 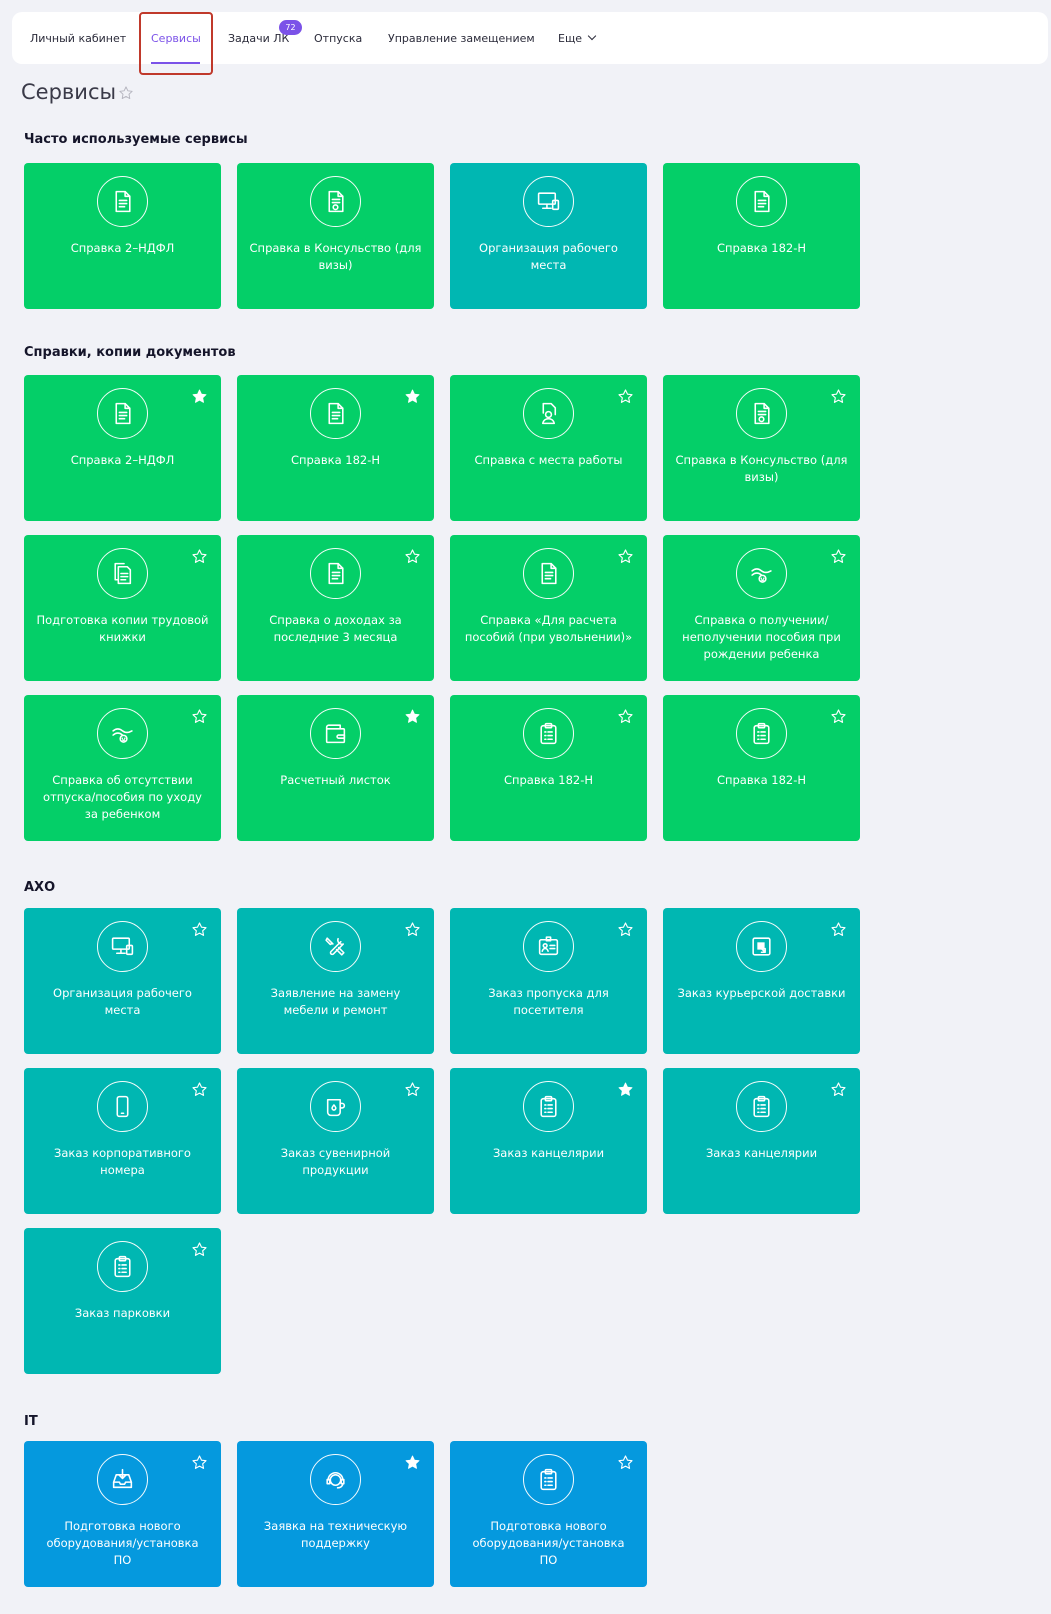 I want to click on service-card-label: Заказ сувенирной продукции, so click(x=335, y=1161).